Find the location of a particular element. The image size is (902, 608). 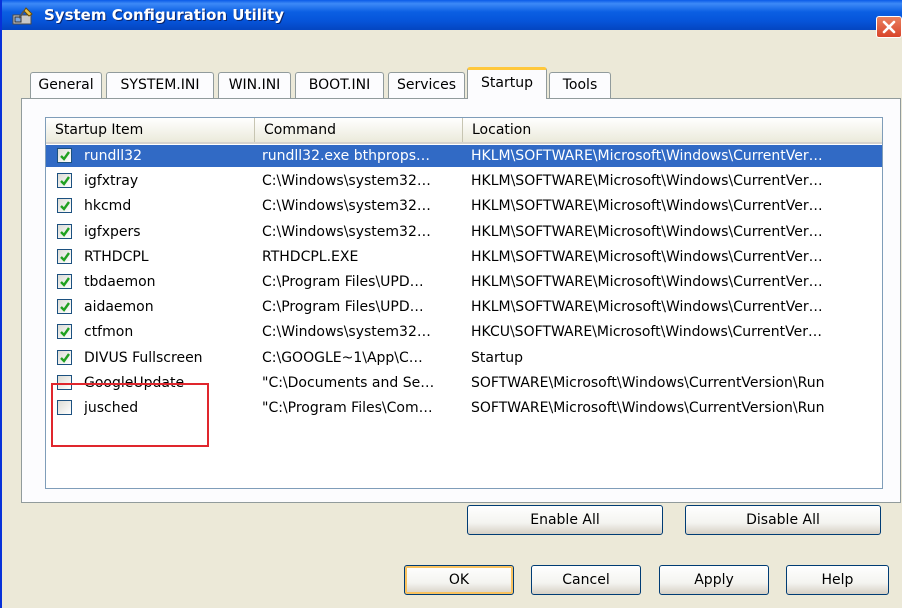

window-title: System Configuration Utility is located at coordinates (164, 15).